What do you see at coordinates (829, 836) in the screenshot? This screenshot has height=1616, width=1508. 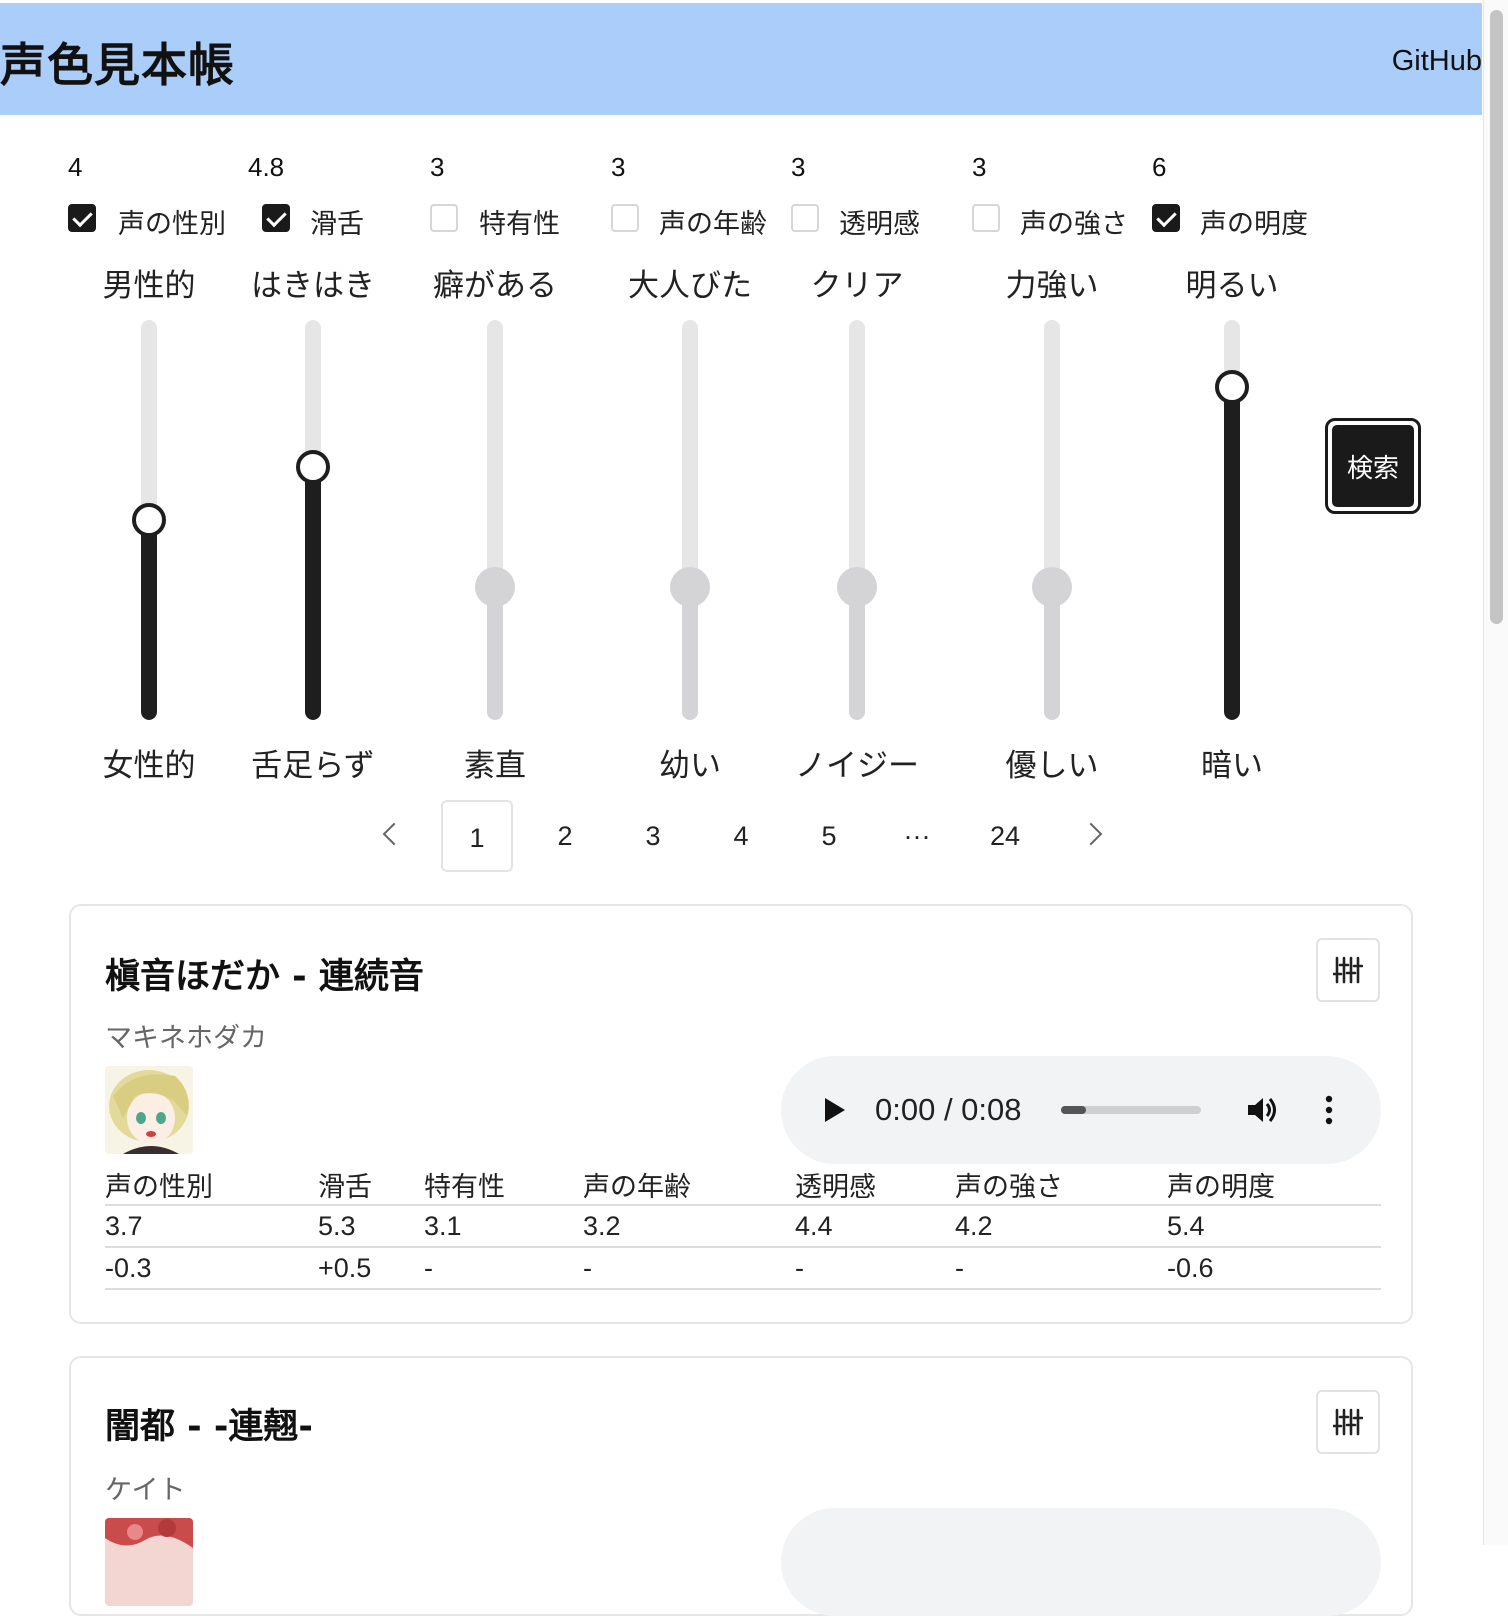 I see `page-5: 5` at bounding box center [829, 836].